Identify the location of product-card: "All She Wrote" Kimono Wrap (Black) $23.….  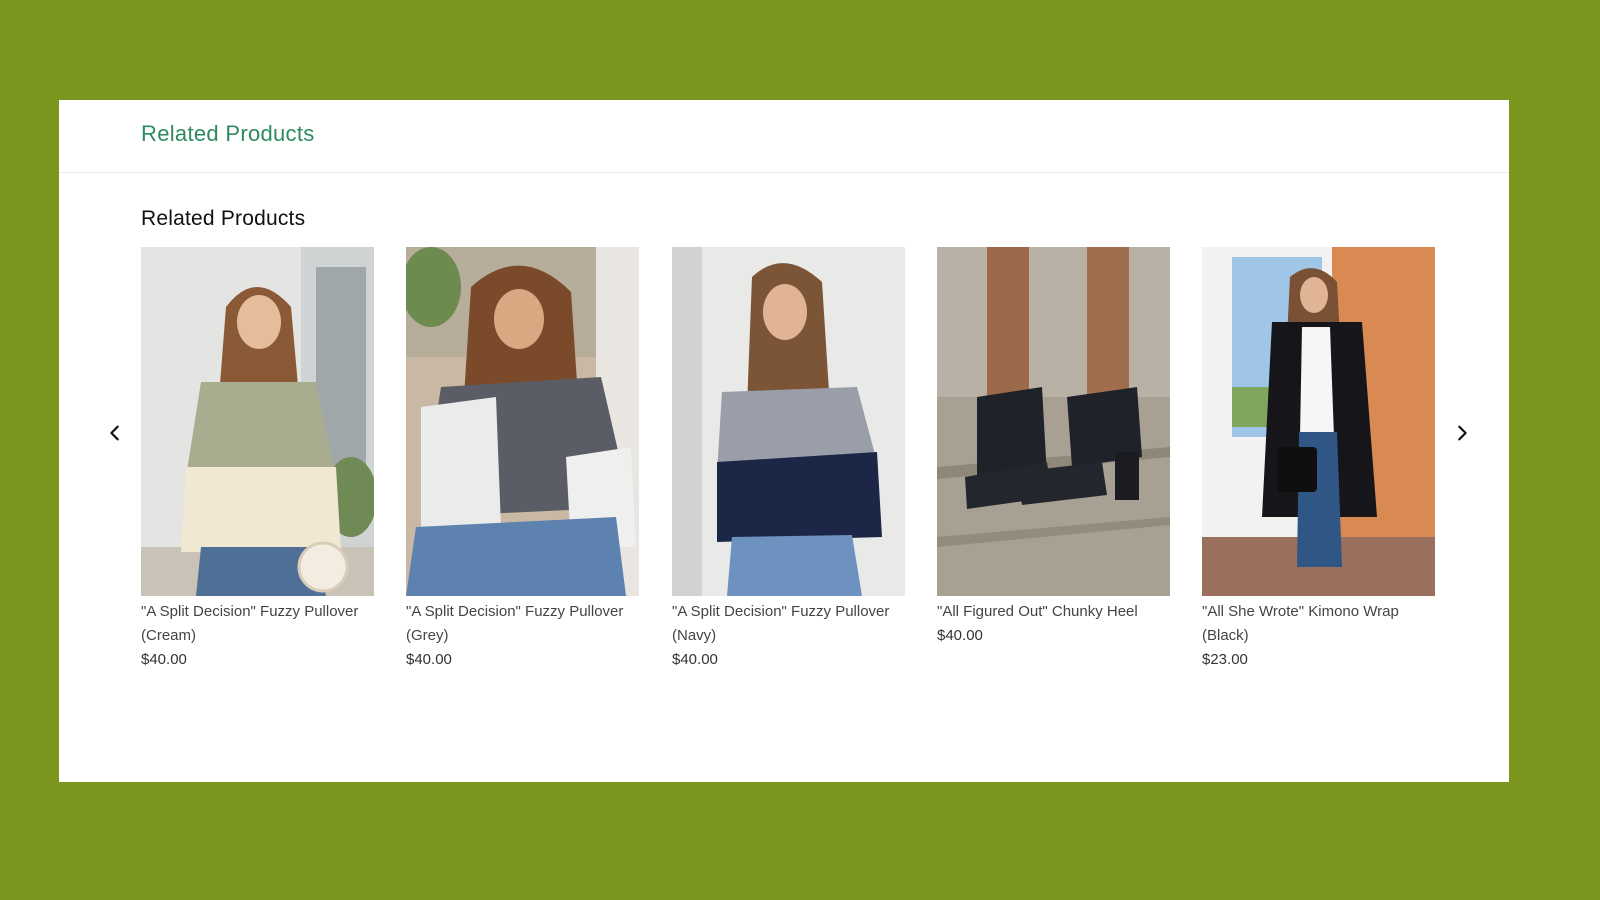
(1318, 459).